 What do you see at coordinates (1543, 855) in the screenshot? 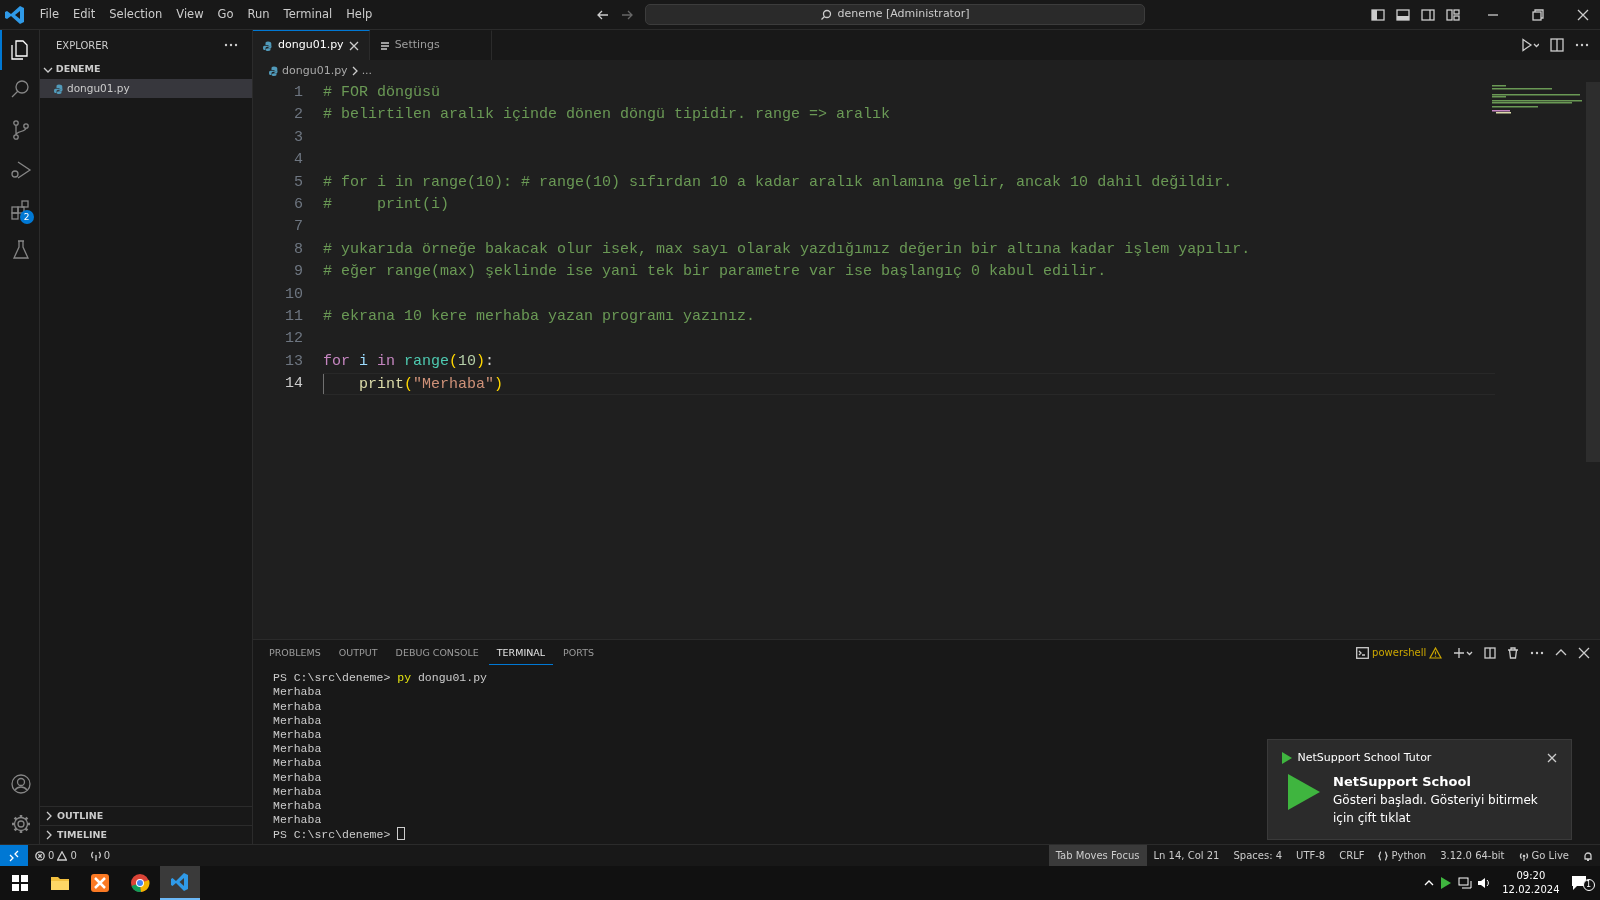
I see `status-item: Go Live` at bounding box center [1543, 855].